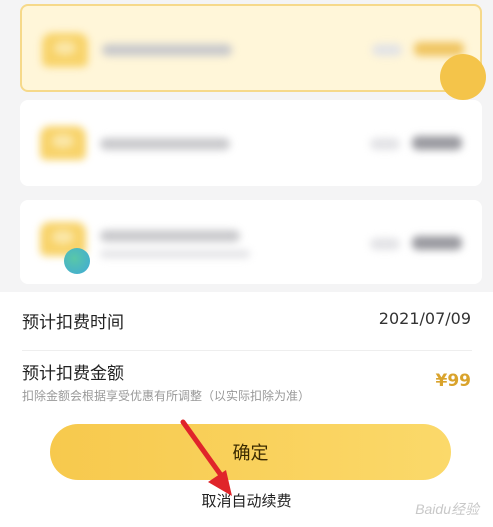 The height and width of the screenshot is (527, 493). I want to click on amount-note: 扣除金额会根据享受优惠有所调整（以实际扣除为准）, so click(166, 396).